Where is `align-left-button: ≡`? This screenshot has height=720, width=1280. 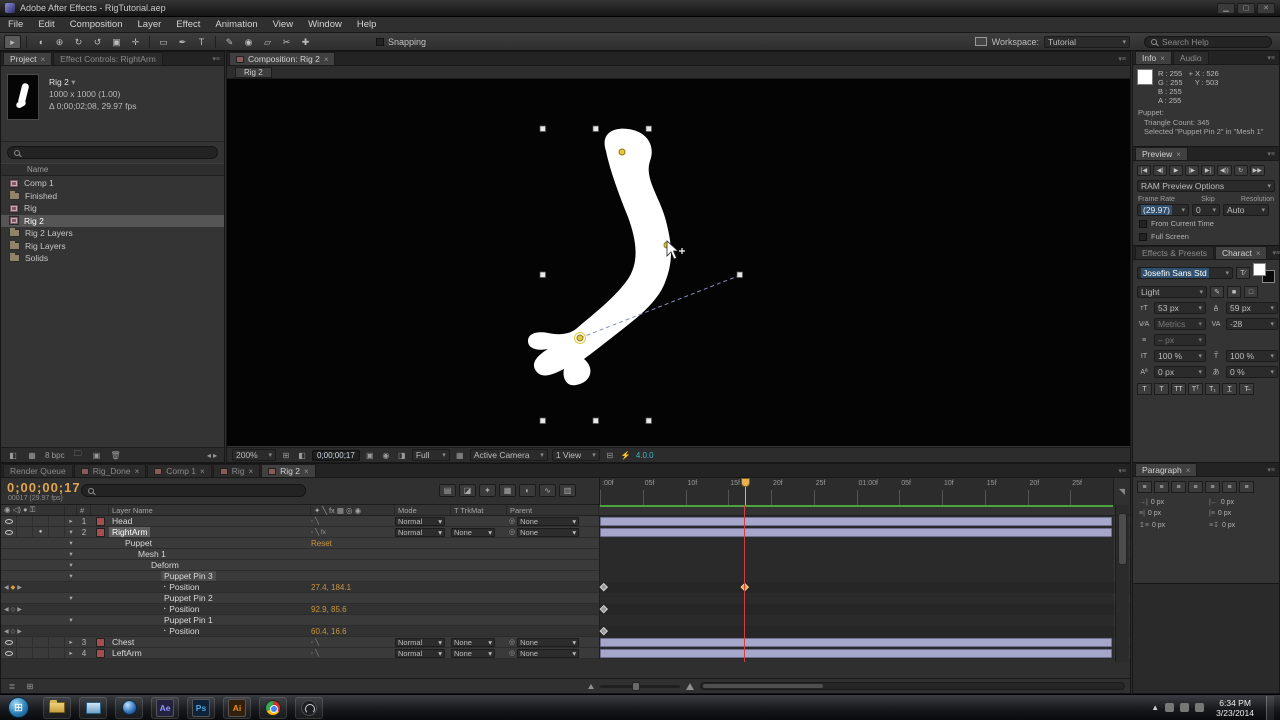
align-left-button: ≡ is located at coordinates (1144, 487).